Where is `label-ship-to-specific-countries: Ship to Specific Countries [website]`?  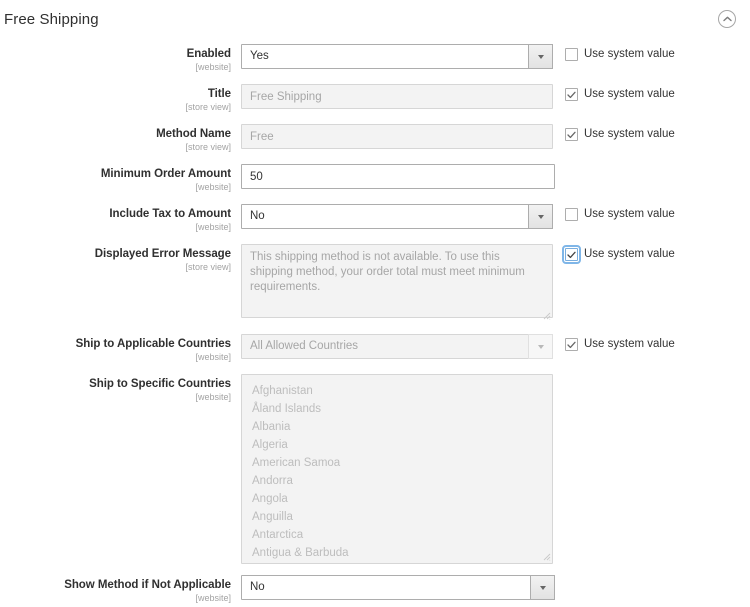 label-ship-to-specific-countries: Ship to Specific Countries [website] is located at coordinates (120, 388).